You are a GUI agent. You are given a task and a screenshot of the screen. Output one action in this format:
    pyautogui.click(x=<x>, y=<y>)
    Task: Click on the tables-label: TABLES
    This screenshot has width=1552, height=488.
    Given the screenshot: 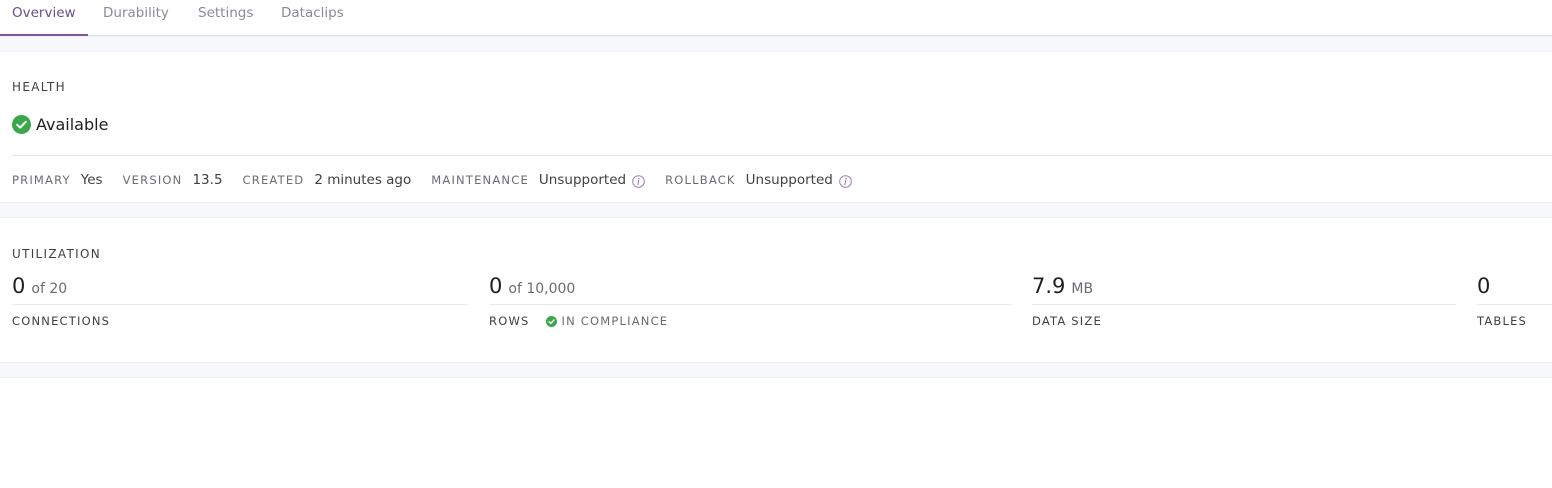 What is the action you would take?
    pyautogui.click(x=1502, y=321)
    